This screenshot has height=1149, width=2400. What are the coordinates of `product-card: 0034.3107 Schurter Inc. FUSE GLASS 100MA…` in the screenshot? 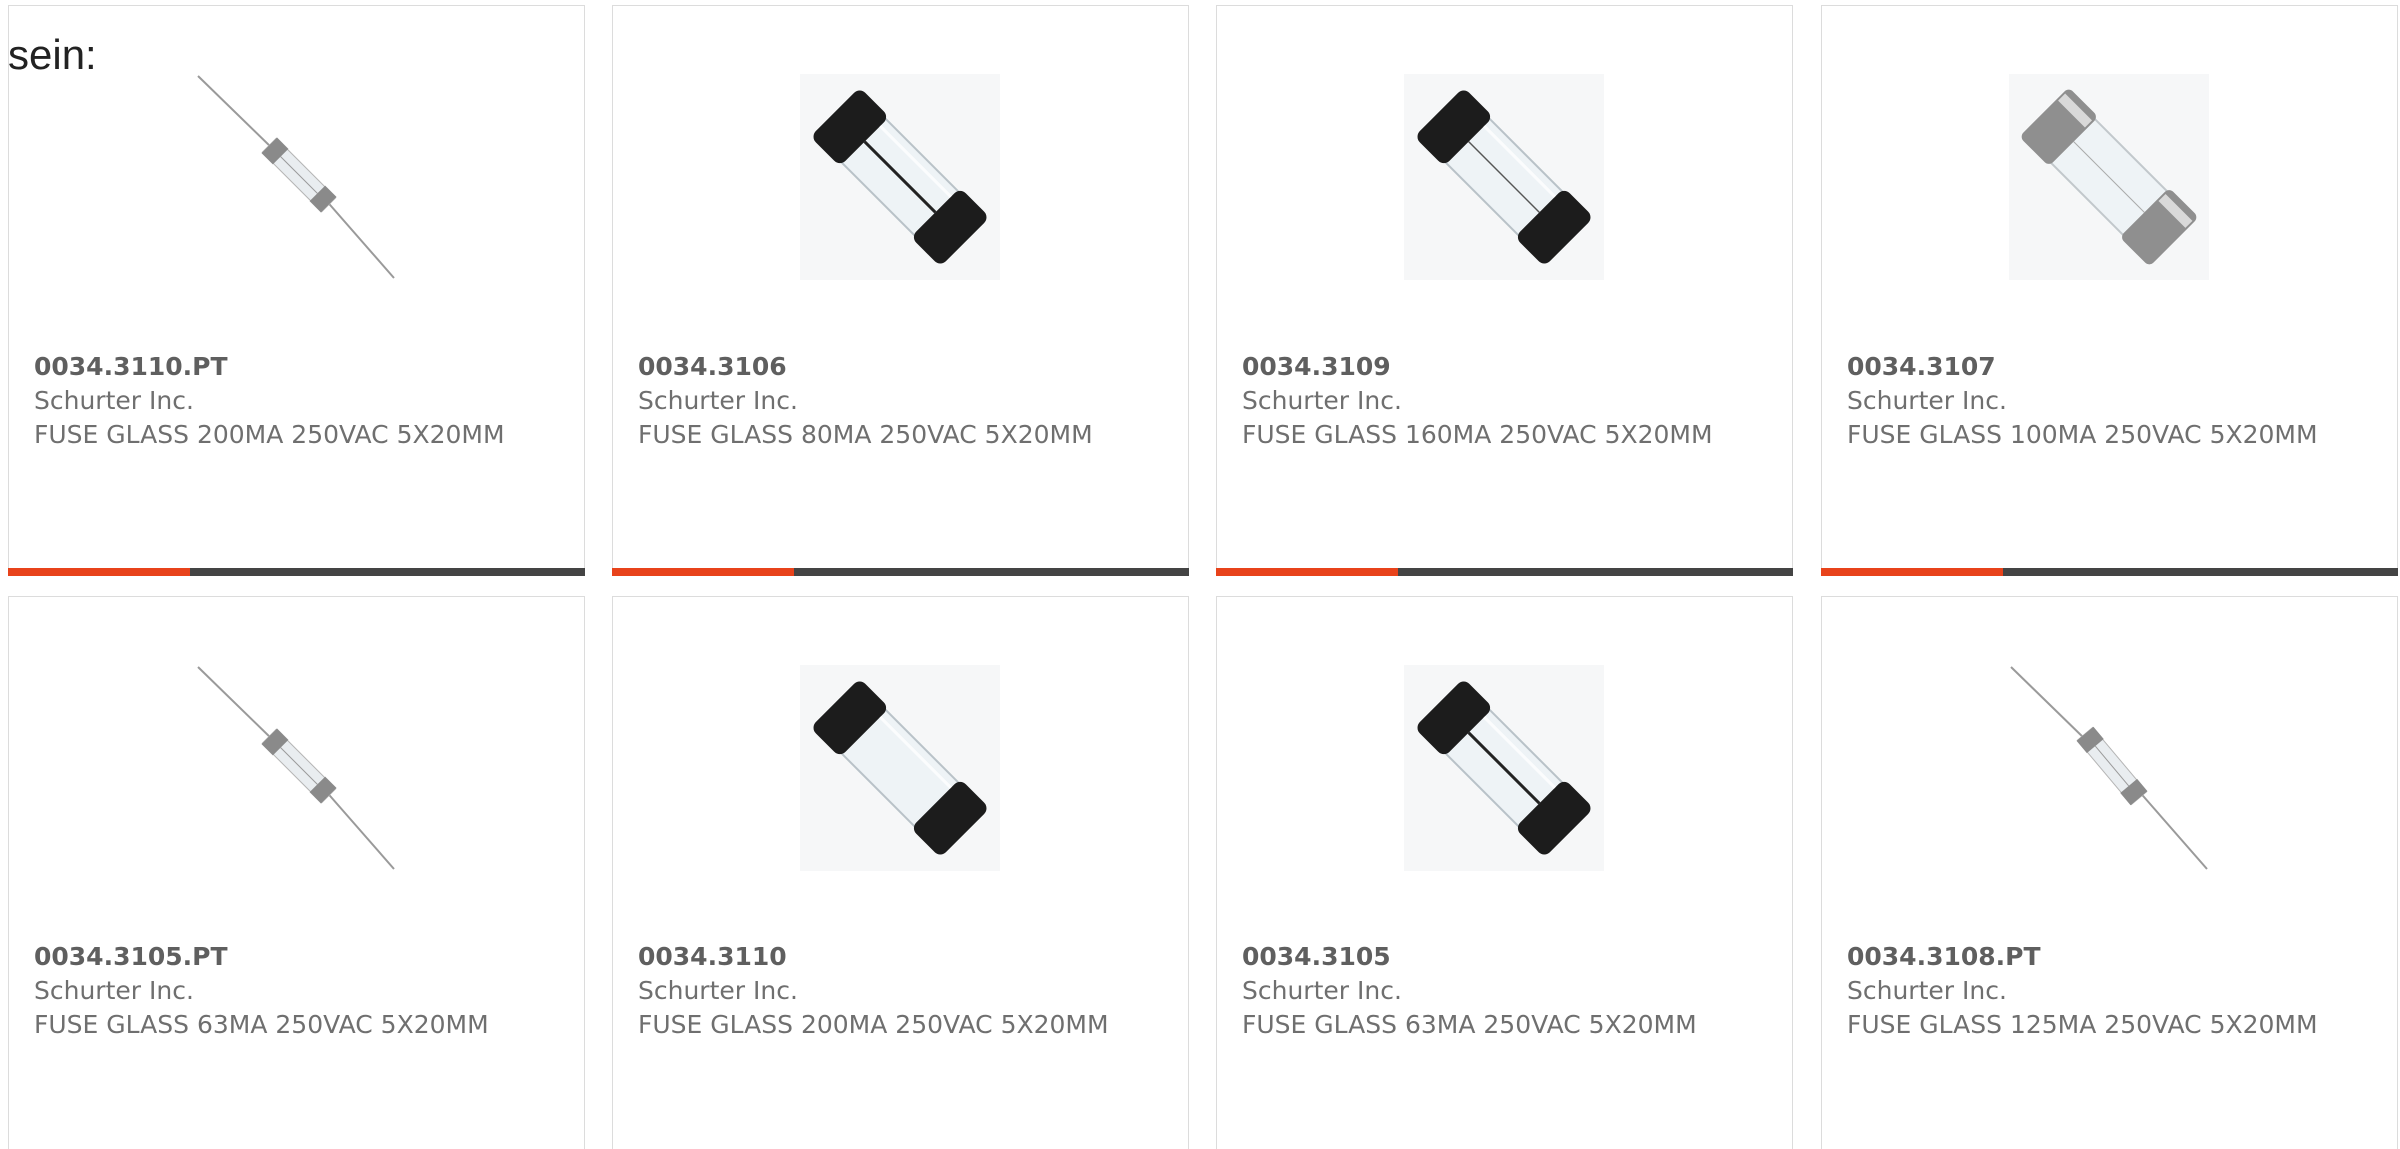 It's located at (2109, 290).